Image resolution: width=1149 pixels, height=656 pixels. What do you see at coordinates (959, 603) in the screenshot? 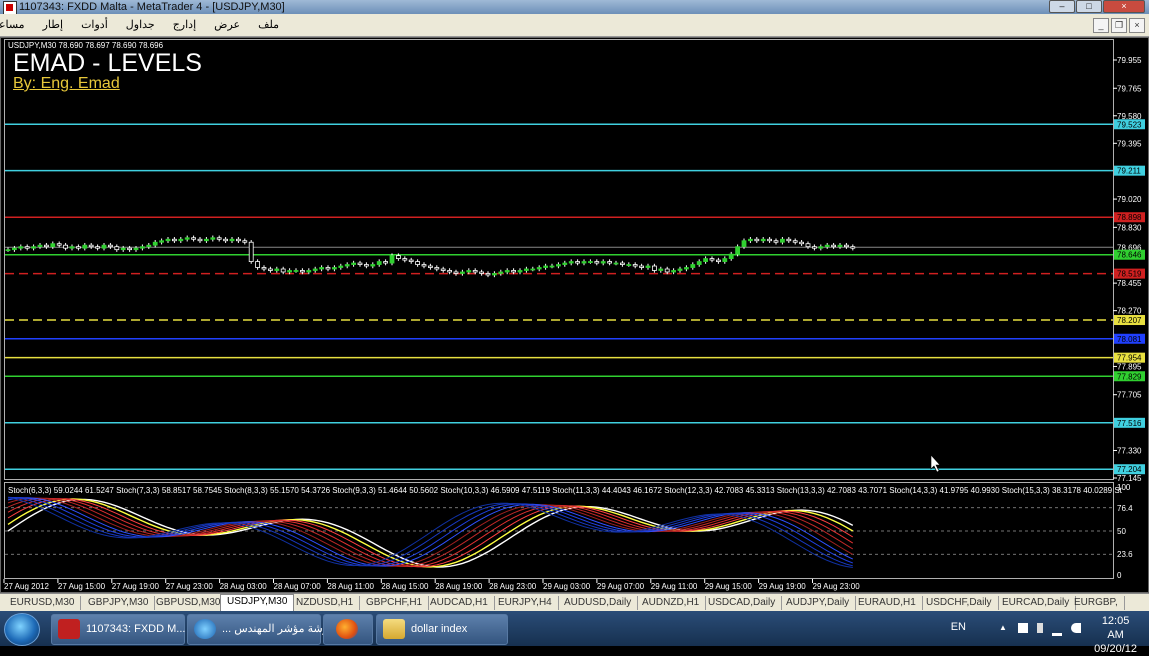
I see `symbol-tab-13: USDCHF,Daily` at bounding box center [959, 603].